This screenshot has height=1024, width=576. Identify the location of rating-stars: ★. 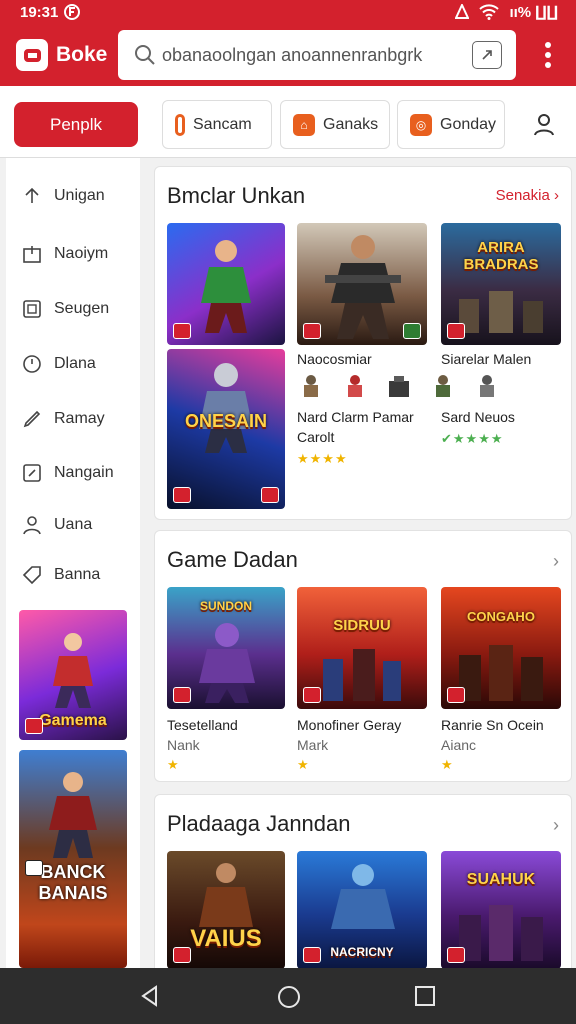
(303, 764).